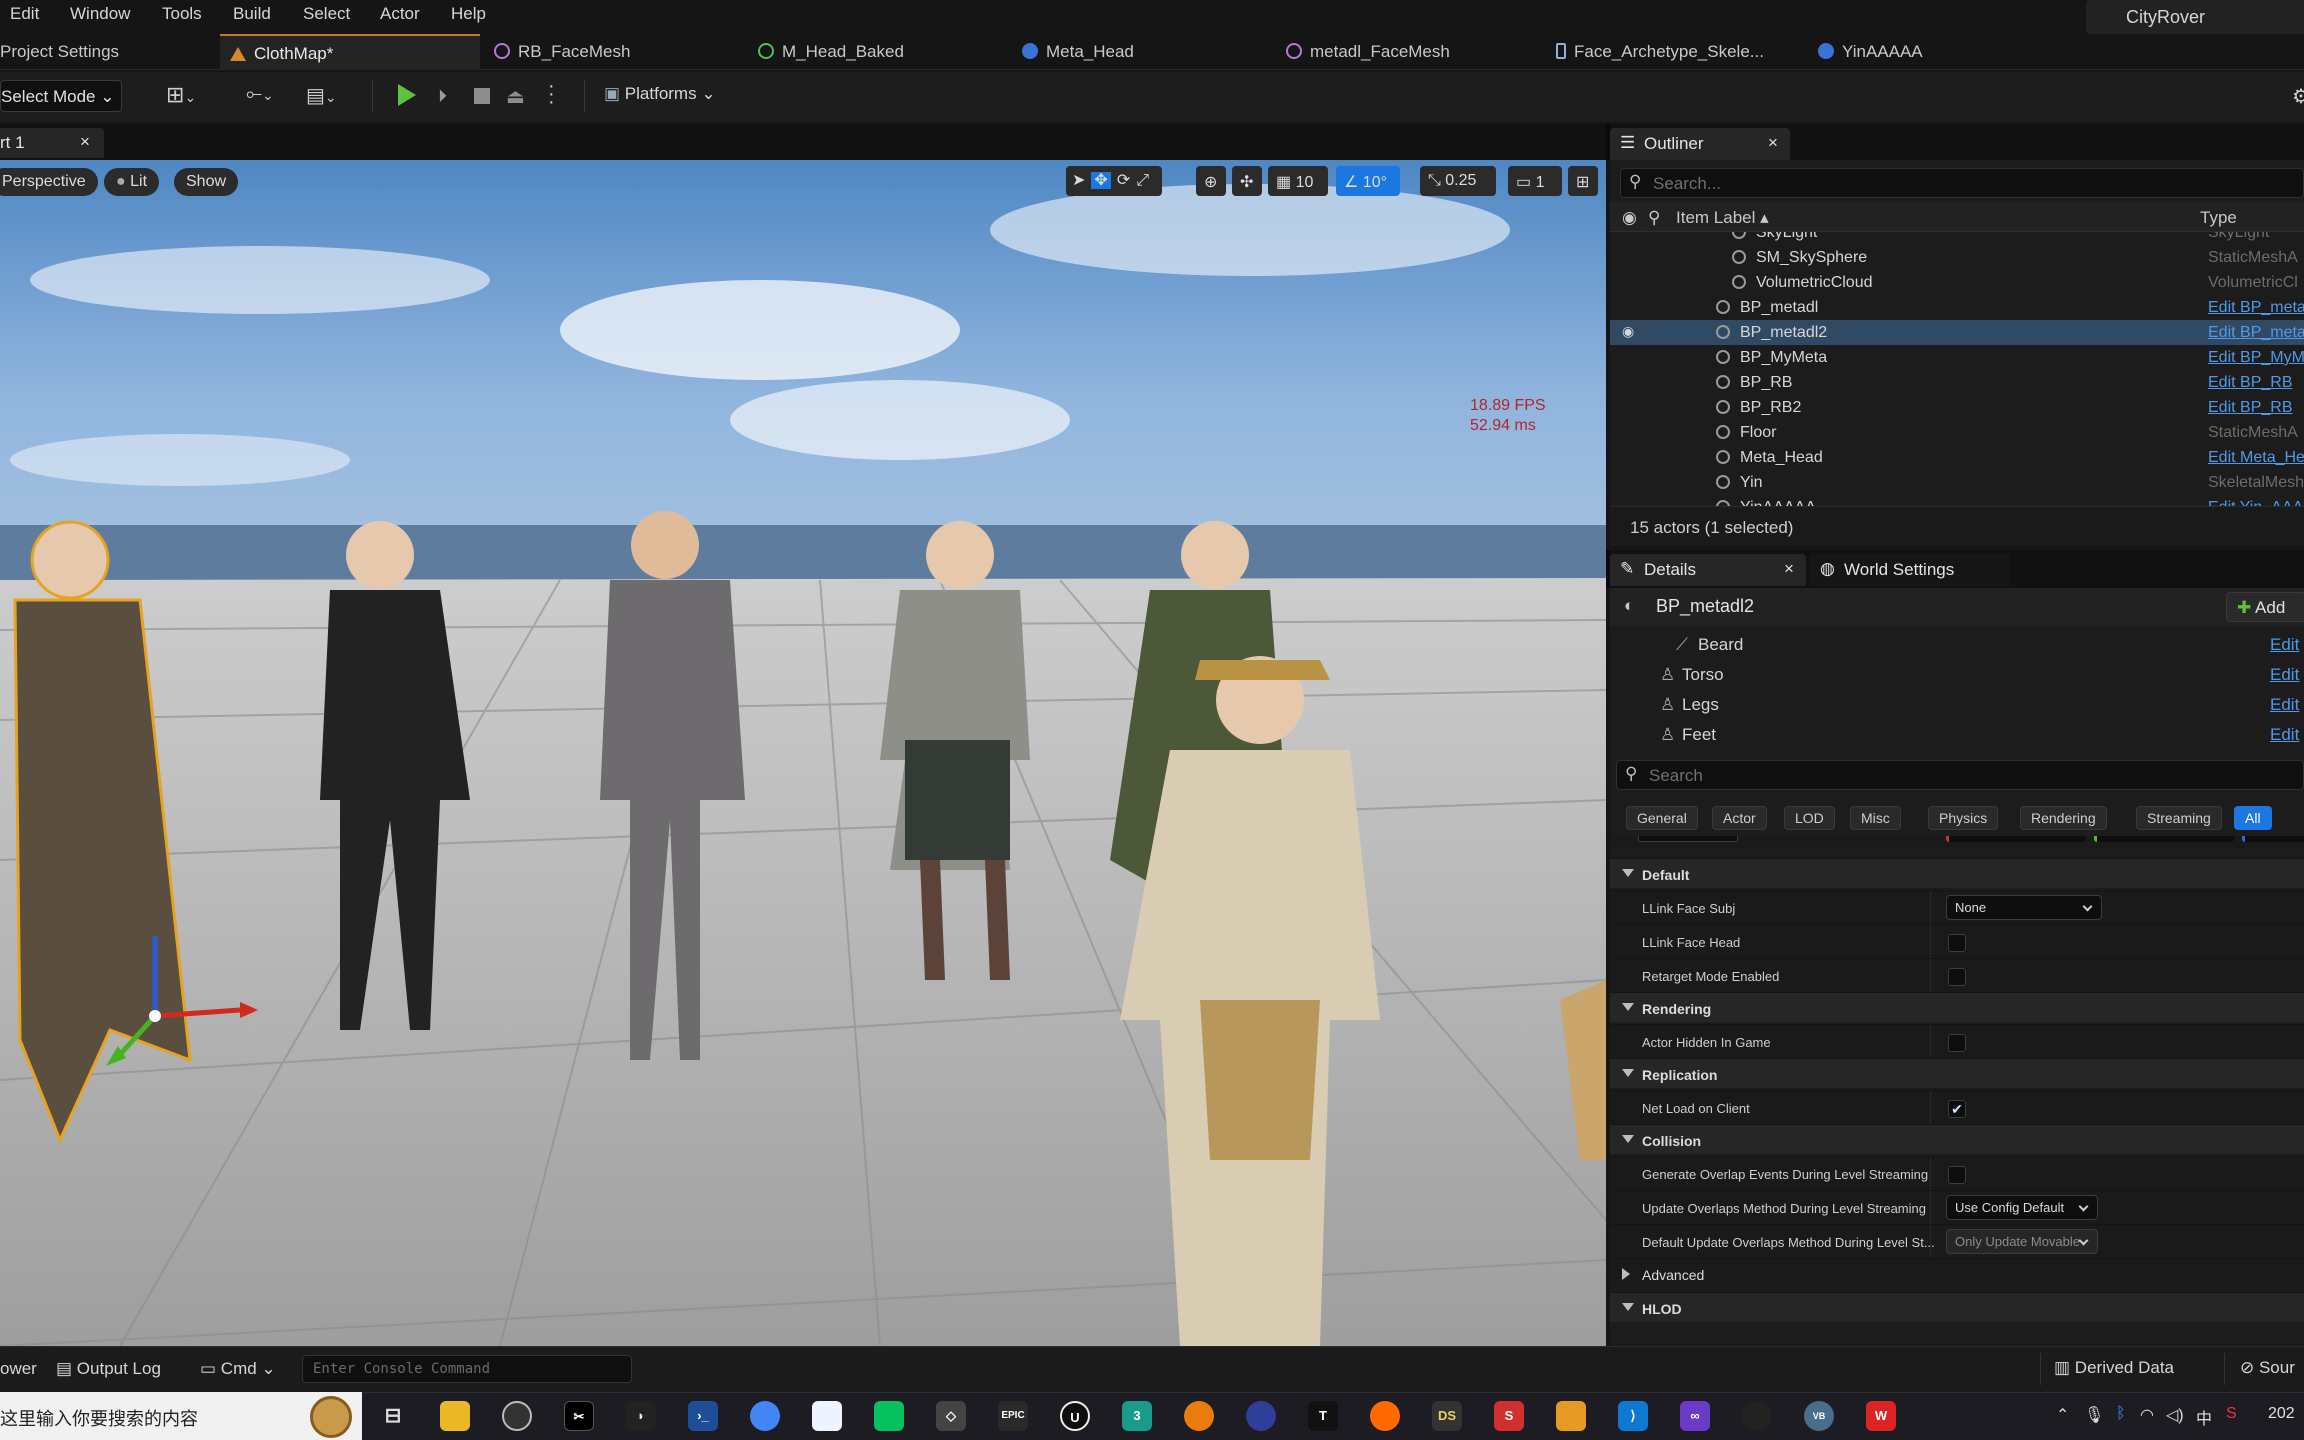  I want to click on app-icon: S, so click(1509, 1416).